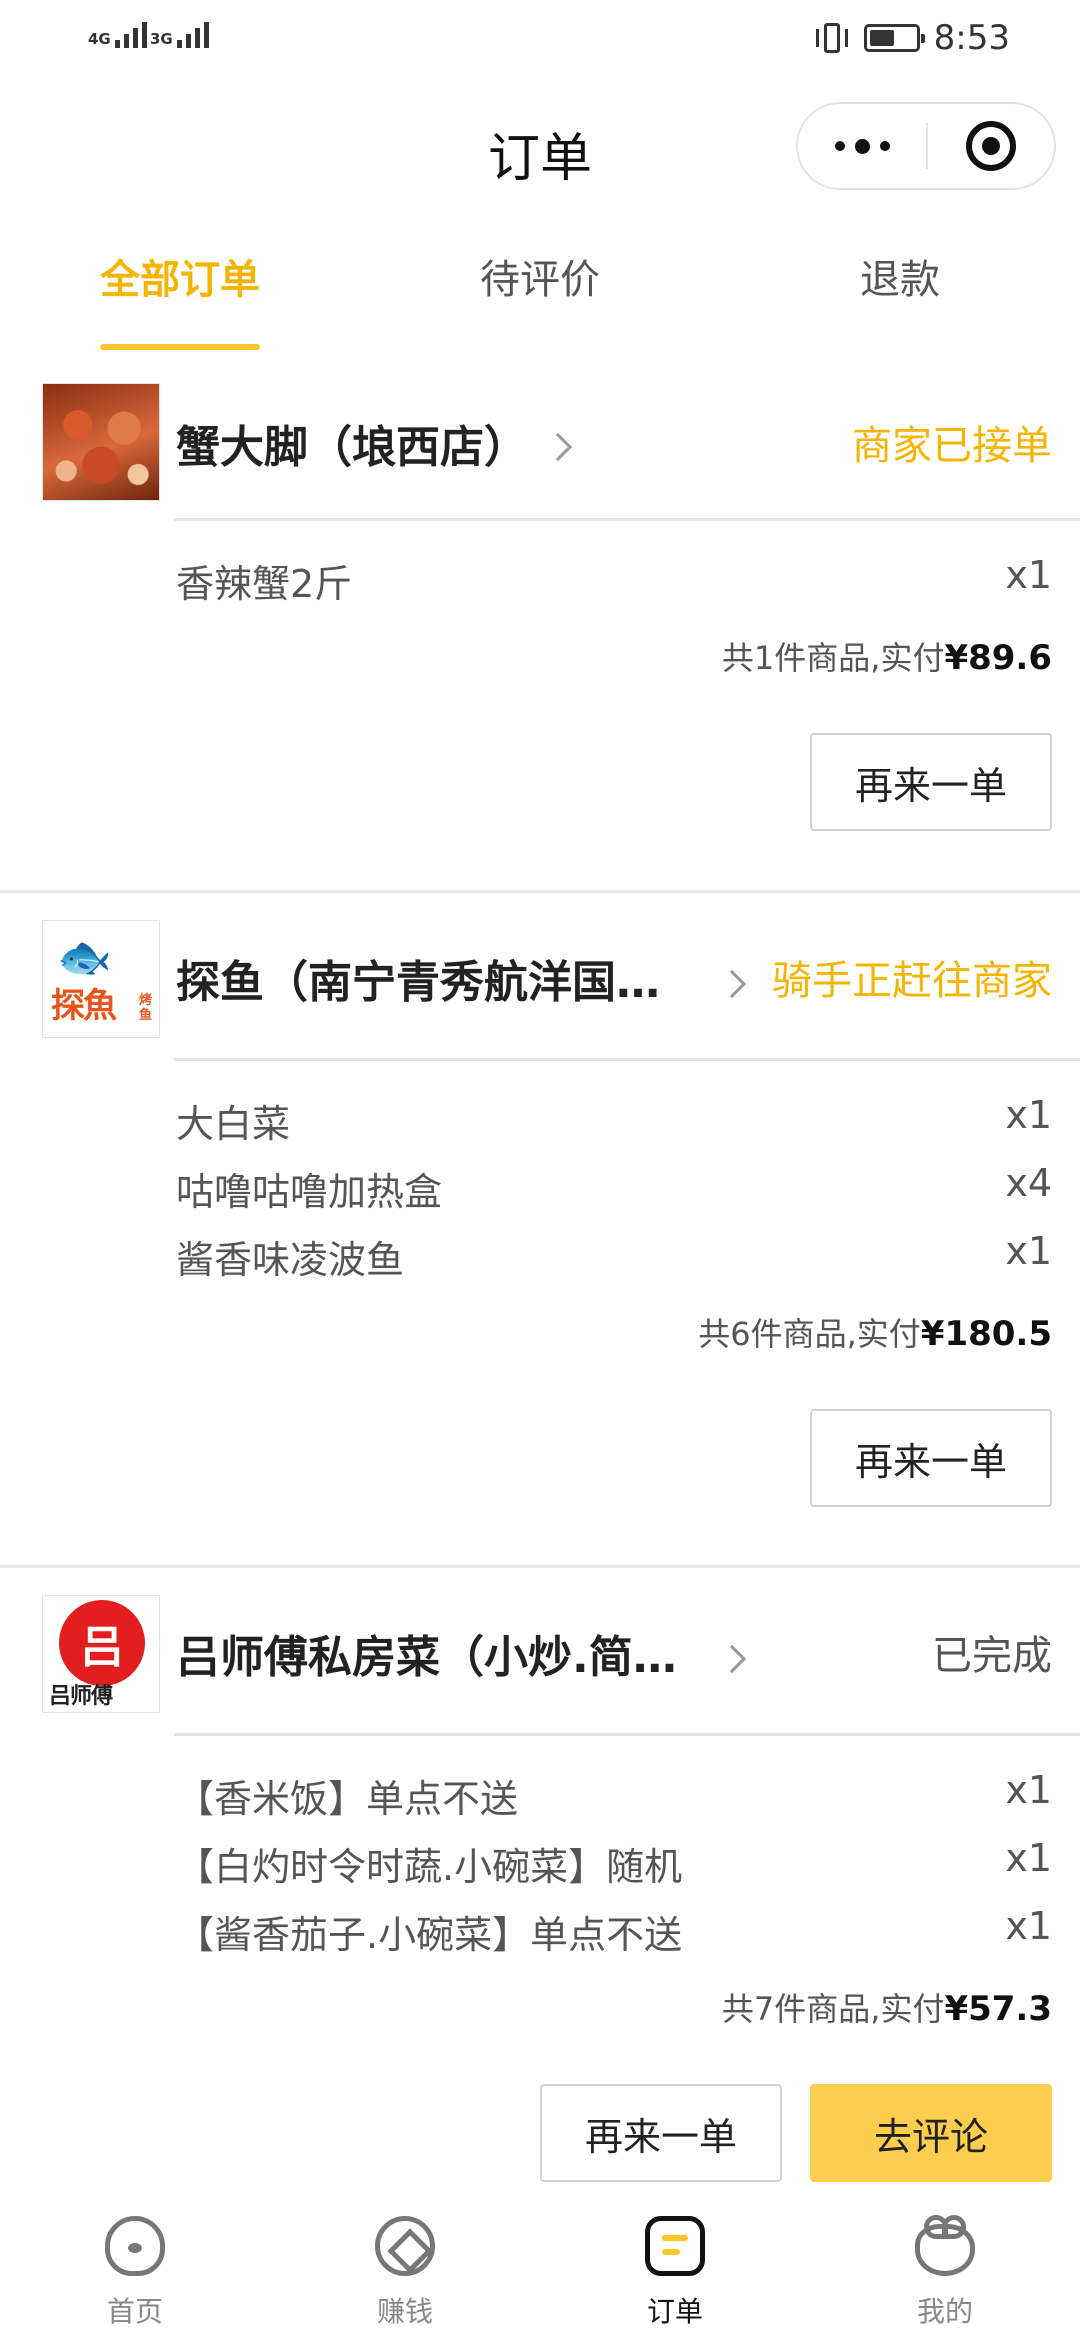 The width and height of the screenshot is (1080, 2340). Describe the element at coordinates (998, 658) in the screenshot. I see `order-price: ¥89.6` at that location.